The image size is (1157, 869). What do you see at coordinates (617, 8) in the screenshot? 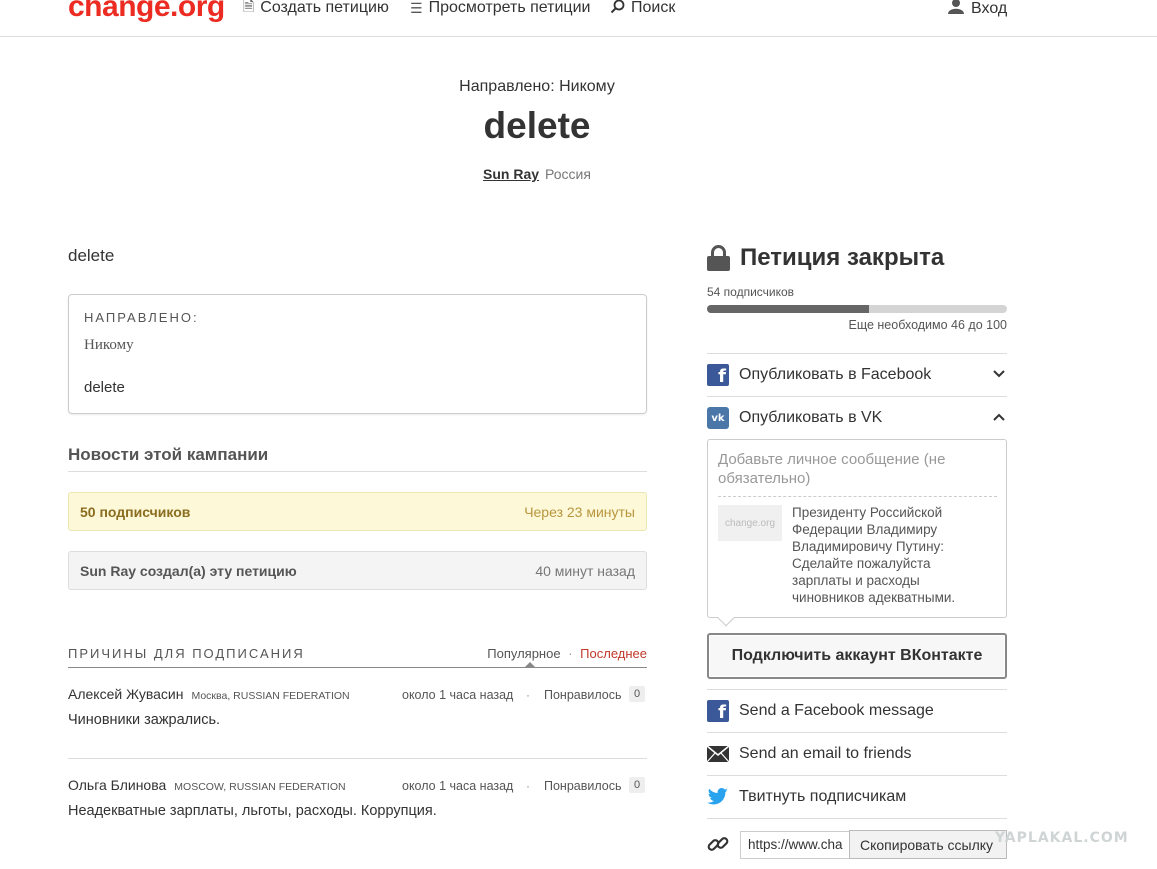
I see `search-icon` at bounding box center [617, 8].